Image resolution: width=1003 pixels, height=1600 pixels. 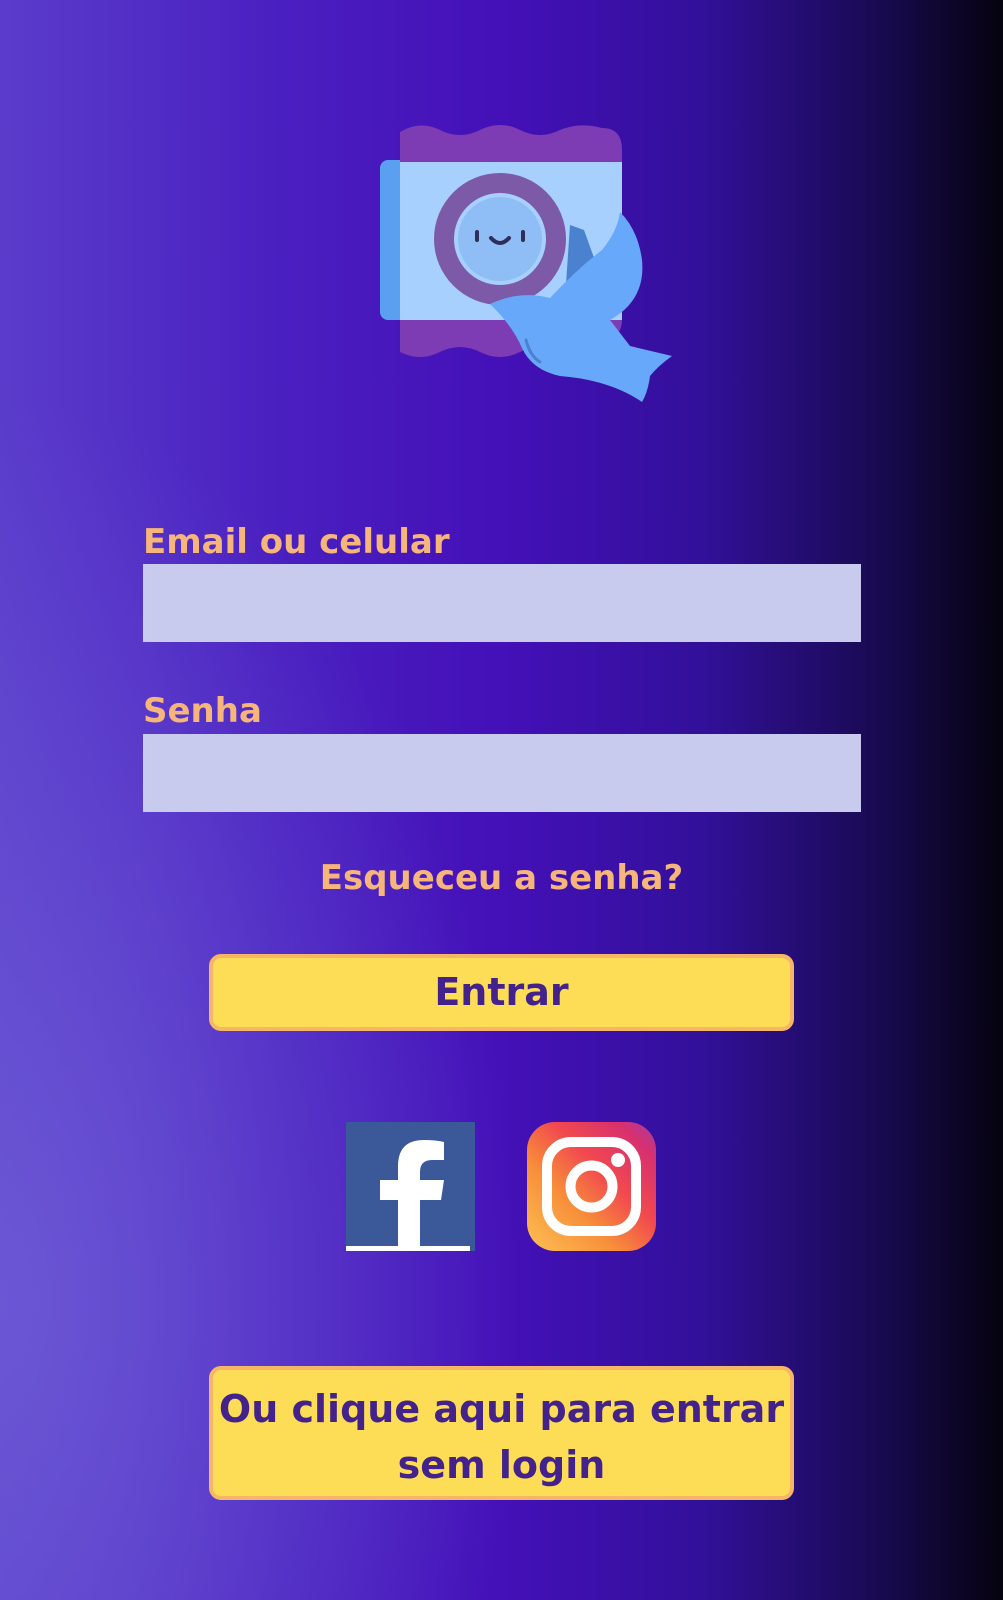 What do you see at coordinates (501, 1464) in the screenshot?
I see `guest-entry-line2: sem login` at bounding box center [501, 1464].